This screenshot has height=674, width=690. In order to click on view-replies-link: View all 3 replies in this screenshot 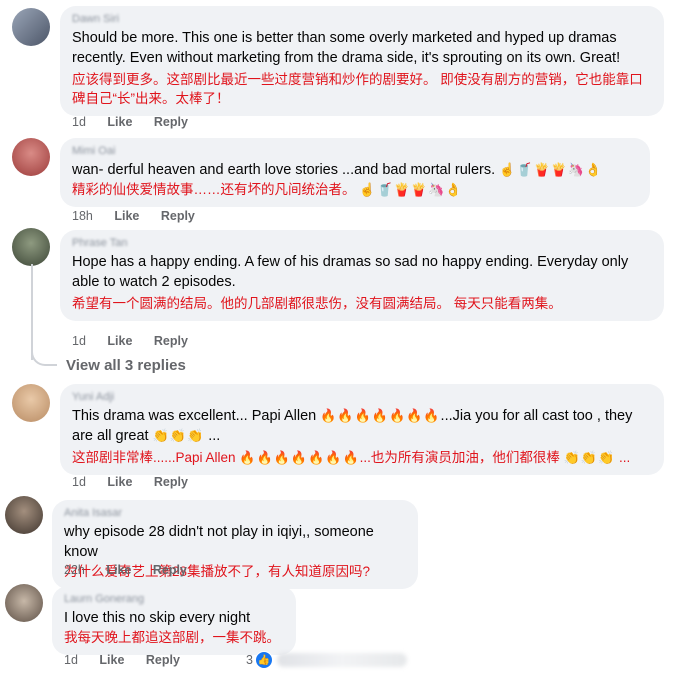, I will do `click(126, 365)`.